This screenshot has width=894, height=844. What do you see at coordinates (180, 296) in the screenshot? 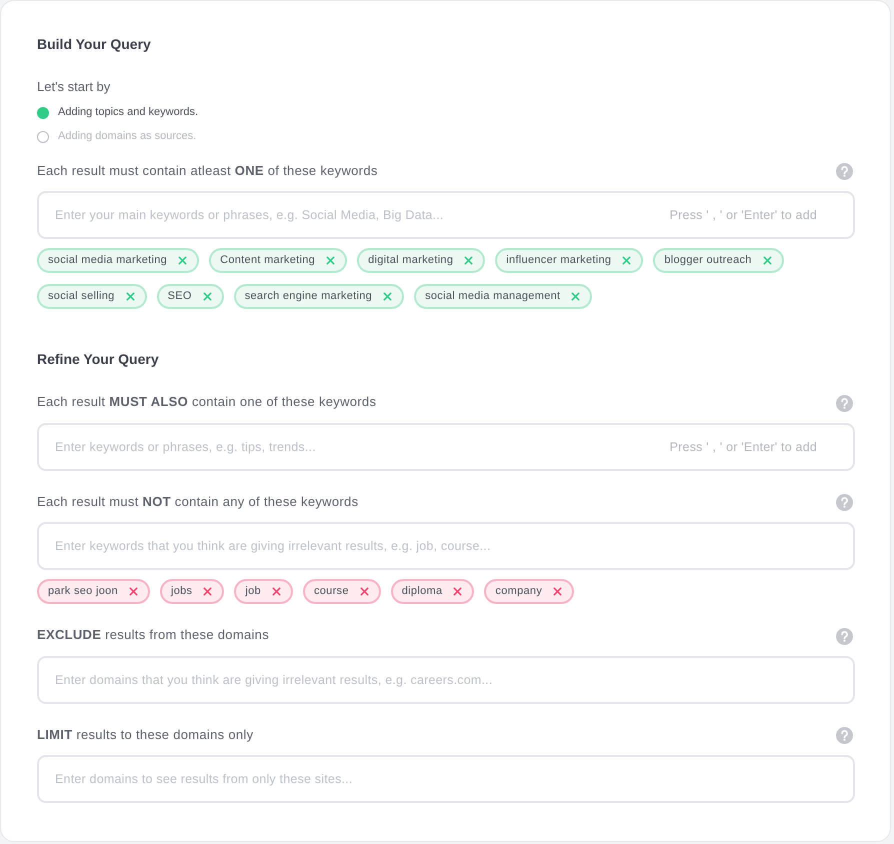
I see `tag-label: SEO` at bounding box center [180, 296].